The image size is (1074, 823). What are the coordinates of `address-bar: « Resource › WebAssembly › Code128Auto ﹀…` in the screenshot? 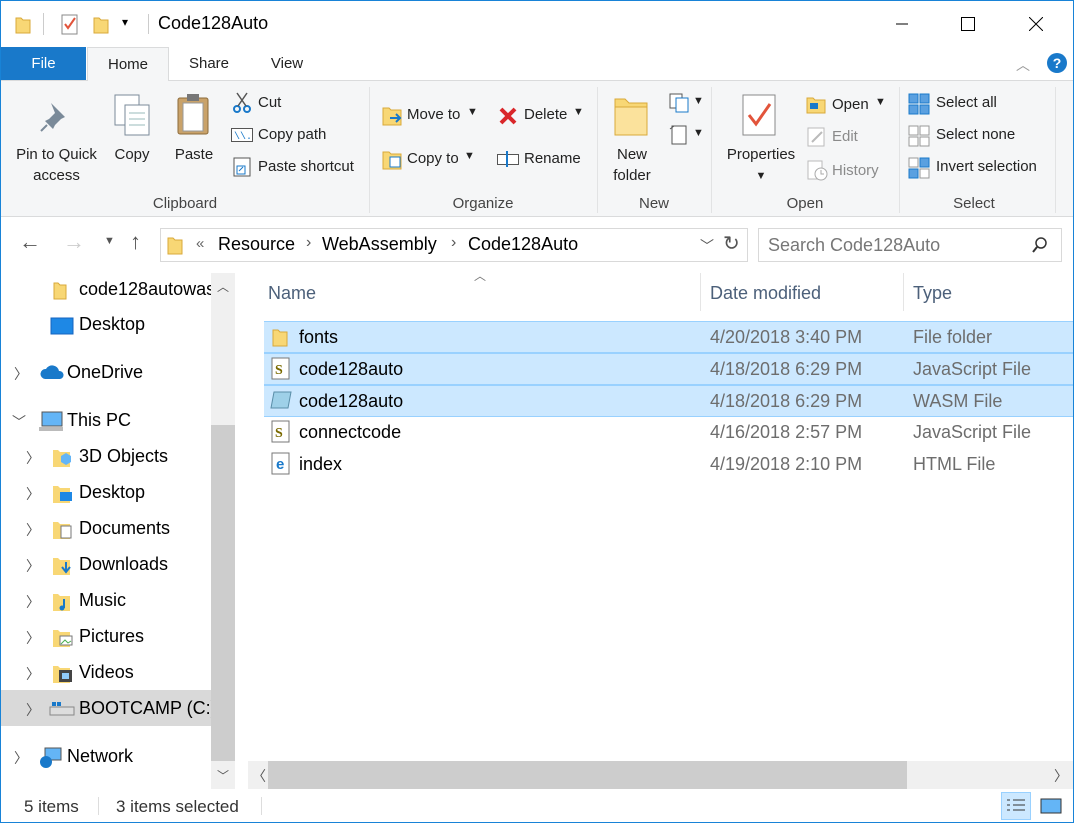 It's located at (454, 245).